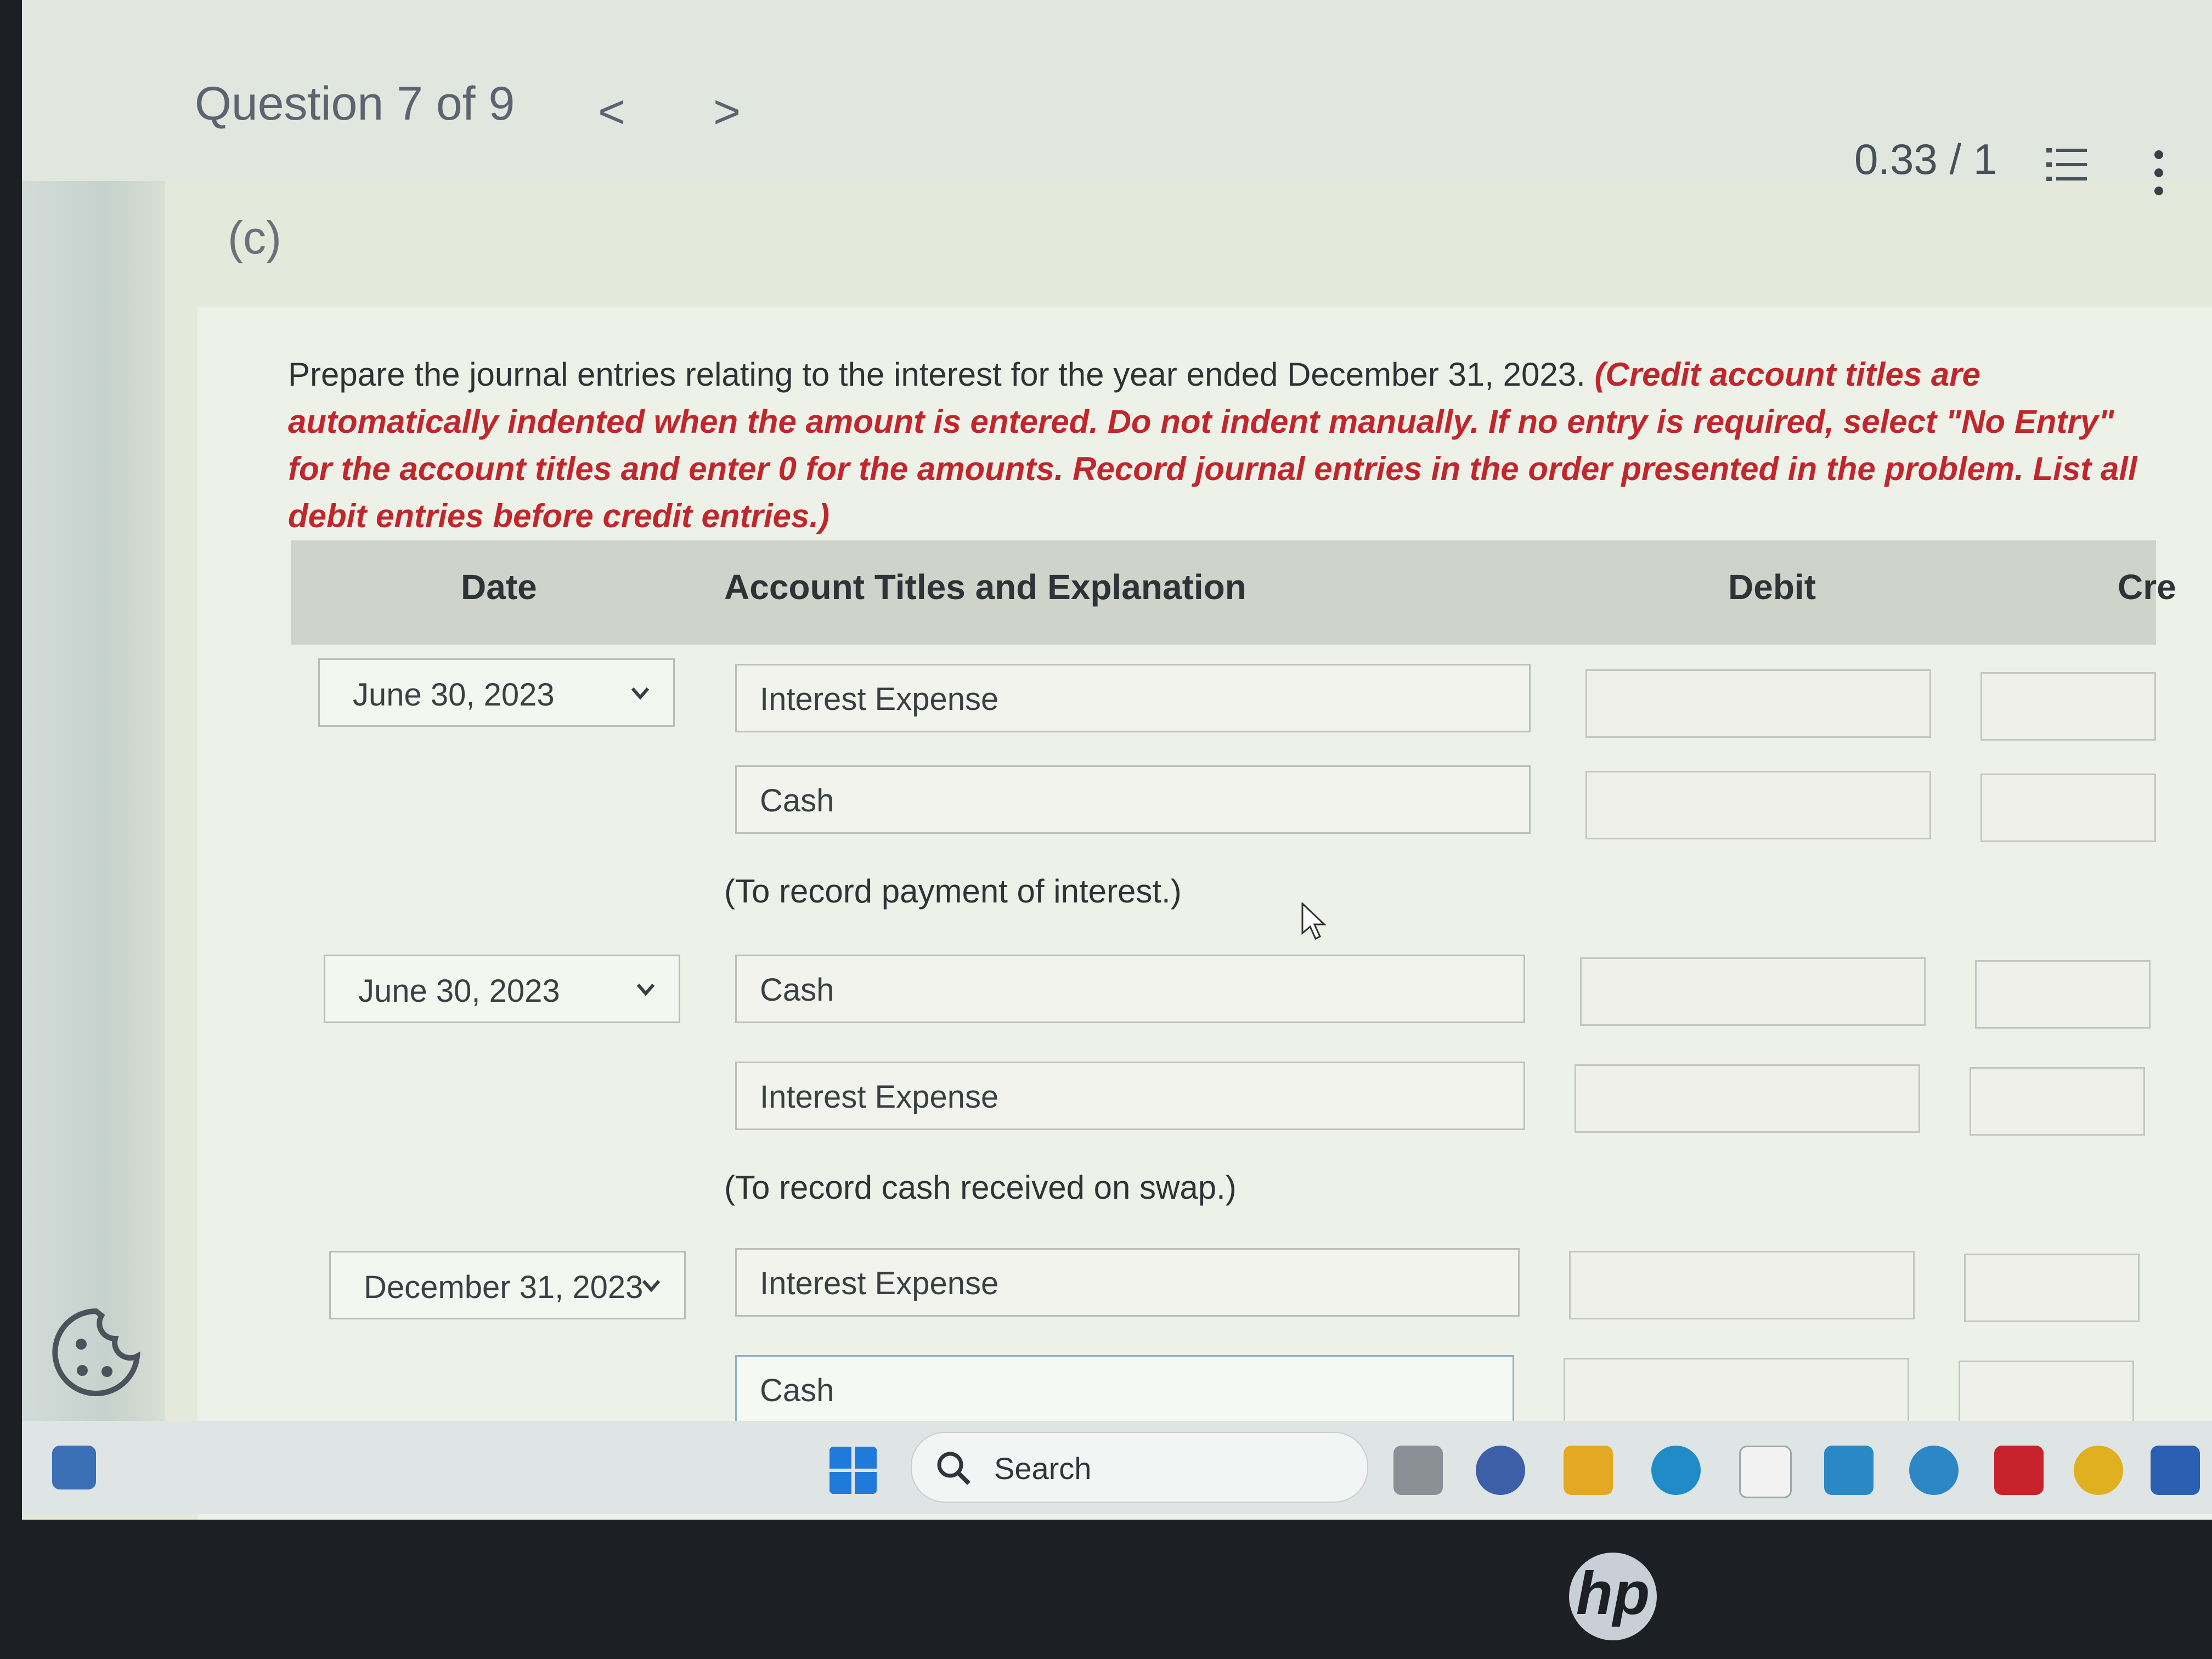 Image resolution: width=2212 pixels, height=1659 pixels. What do you see at coordinates (2159, 173) in the screenshot?
I see `more-options-icon` at bounding box center [2159, 173].